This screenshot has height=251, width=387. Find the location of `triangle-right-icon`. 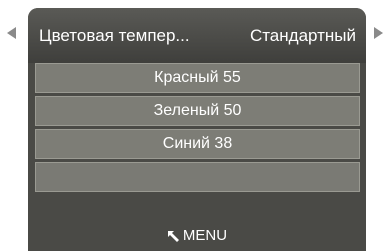

triangle-right-icon is located at coordinates (378, 33).